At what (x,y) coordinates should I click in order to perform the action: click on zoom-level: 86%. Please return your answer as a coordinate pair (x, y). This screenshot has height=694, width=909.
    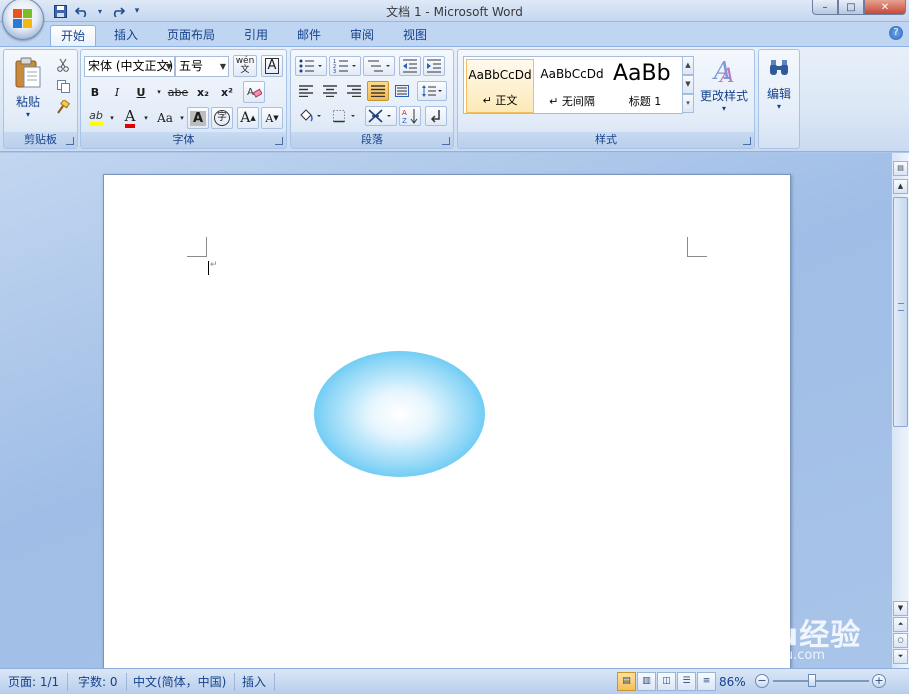
    Looking at the image, I should click on (732, 682).